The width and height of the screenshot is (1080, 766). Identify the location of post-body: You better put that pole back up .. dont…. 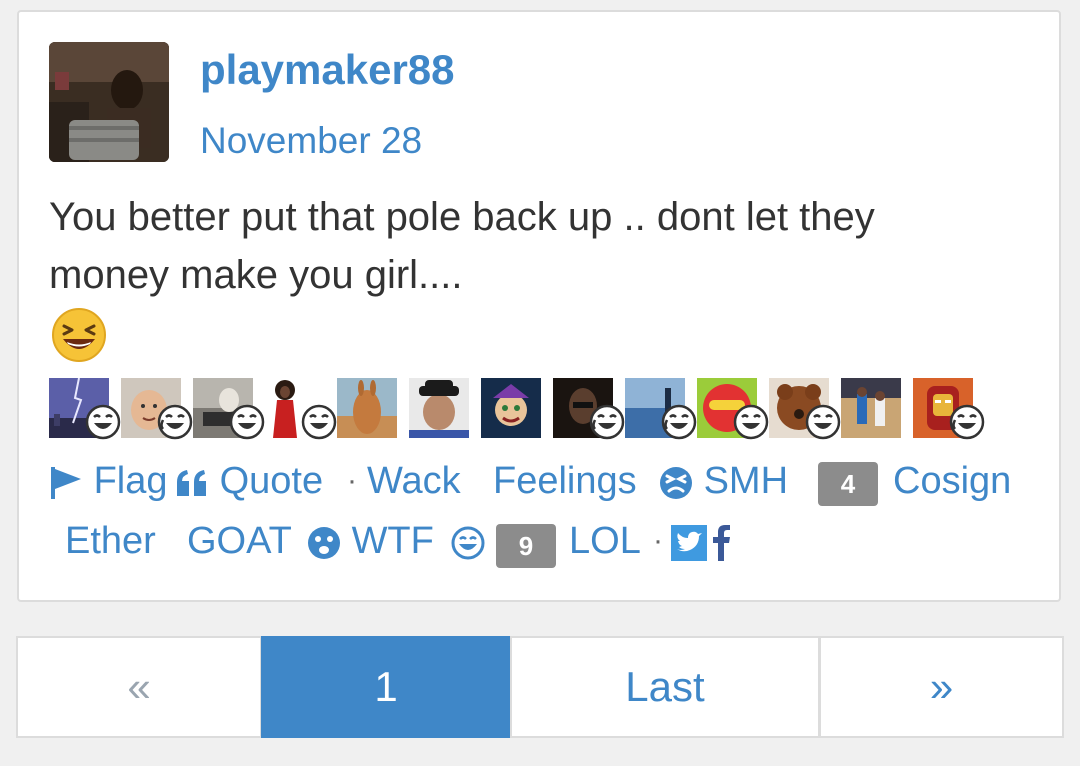
(544, 246).